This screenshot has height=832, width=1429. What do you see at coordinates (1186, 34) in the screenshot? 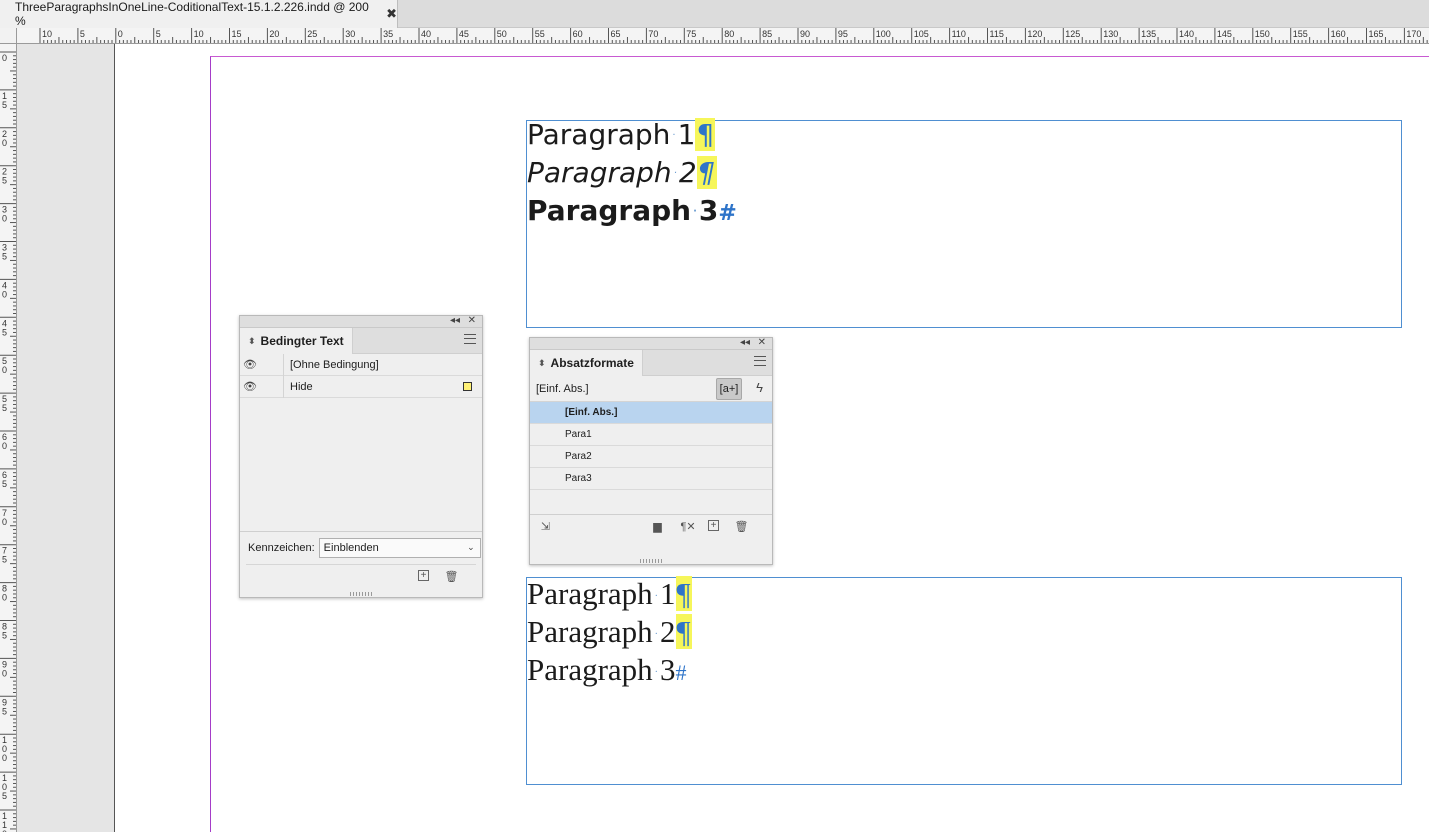
I see `ruler-label: 140` at bounding box center [1186, 34].